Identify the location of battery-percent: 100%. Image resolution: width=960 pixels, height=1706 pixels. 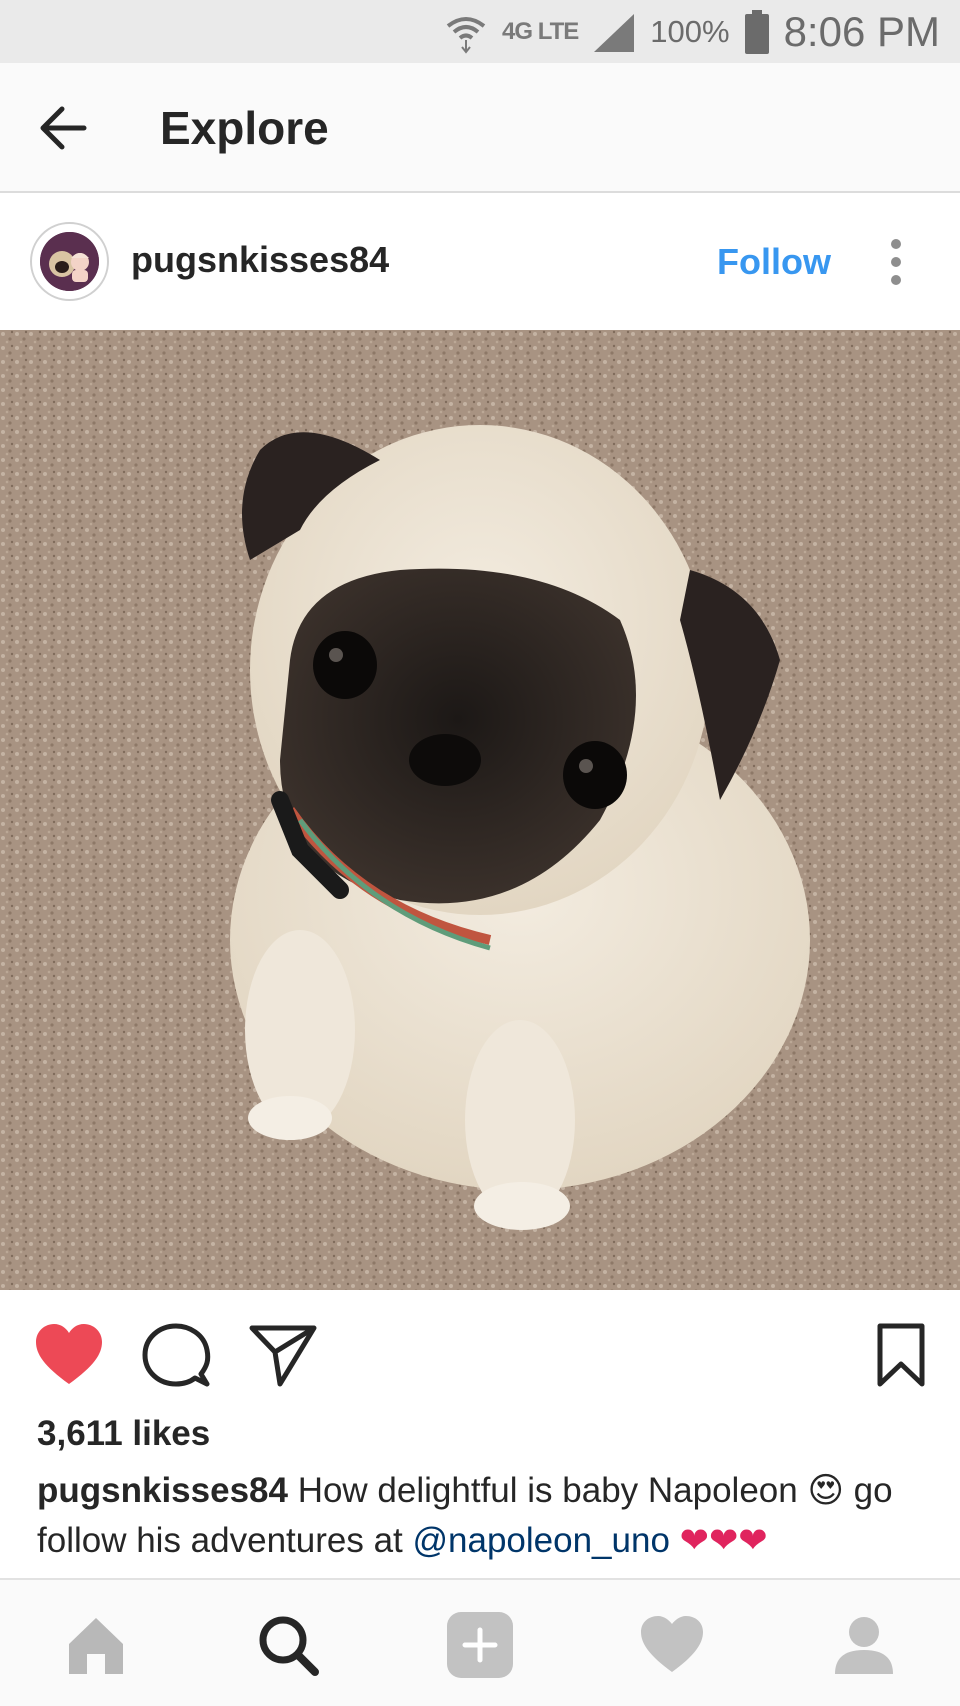
(690, 31).